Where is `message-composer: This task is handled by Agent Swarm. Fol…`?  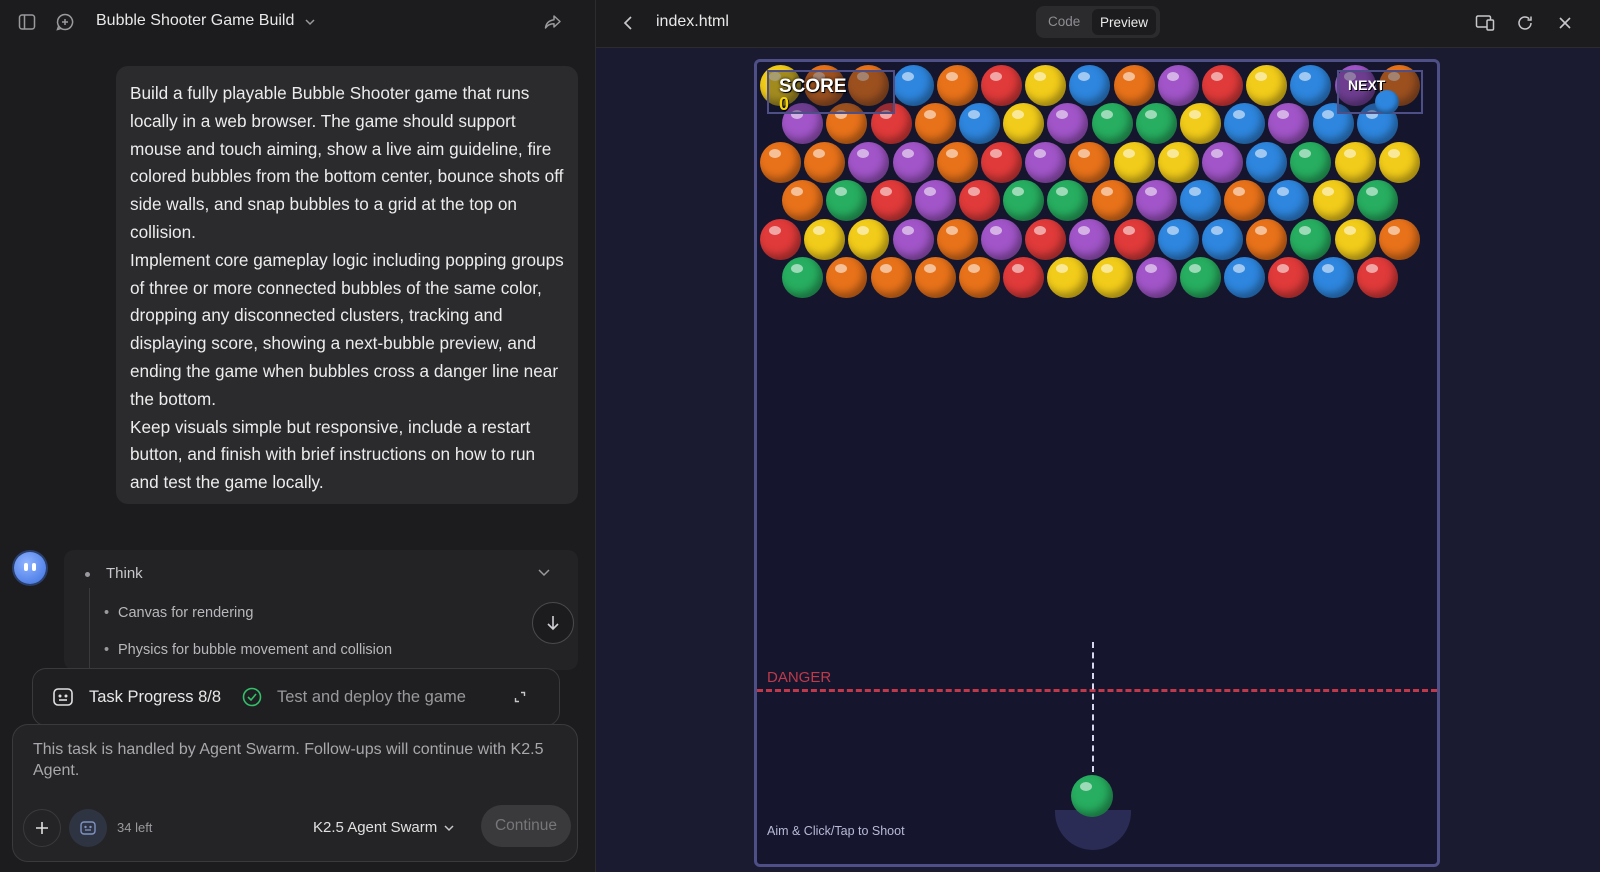
message-composer: This task is handled by Agent Swarm. Fol… is located at coordinates (295, 793).